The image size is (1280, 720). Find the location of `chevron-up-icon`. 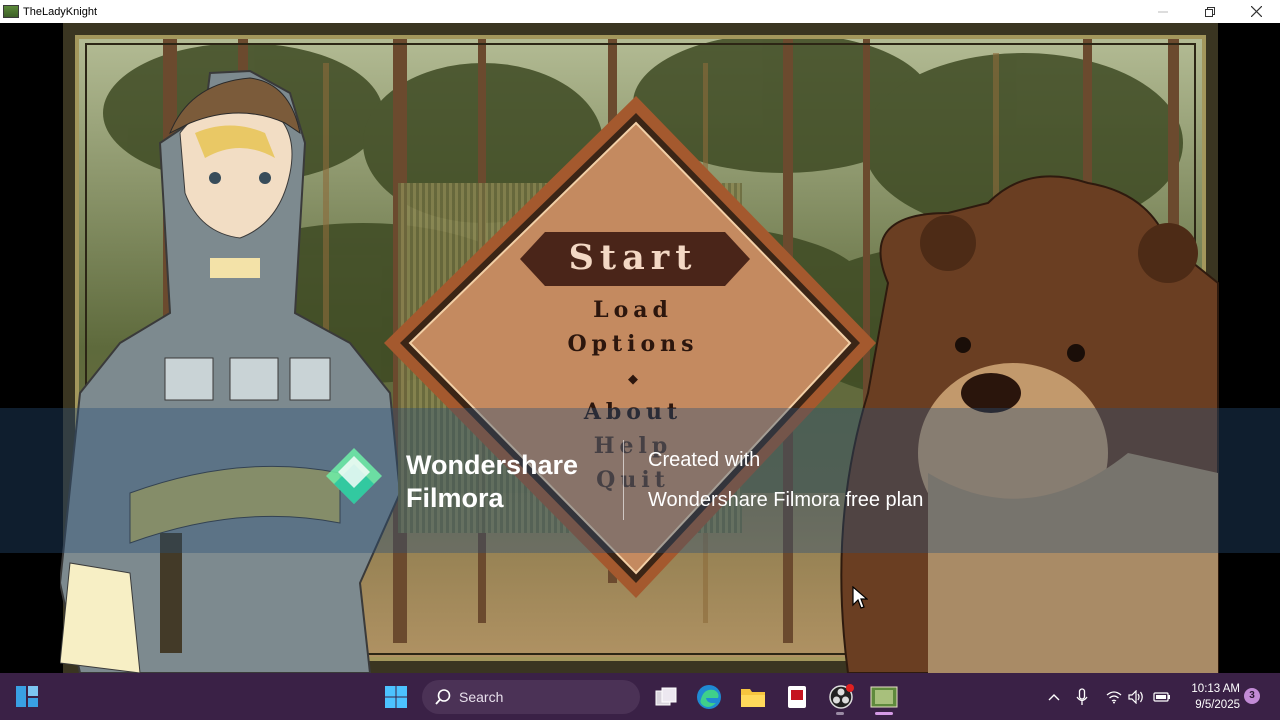

chevron-up-icon is located at coordinates (1054, 697).